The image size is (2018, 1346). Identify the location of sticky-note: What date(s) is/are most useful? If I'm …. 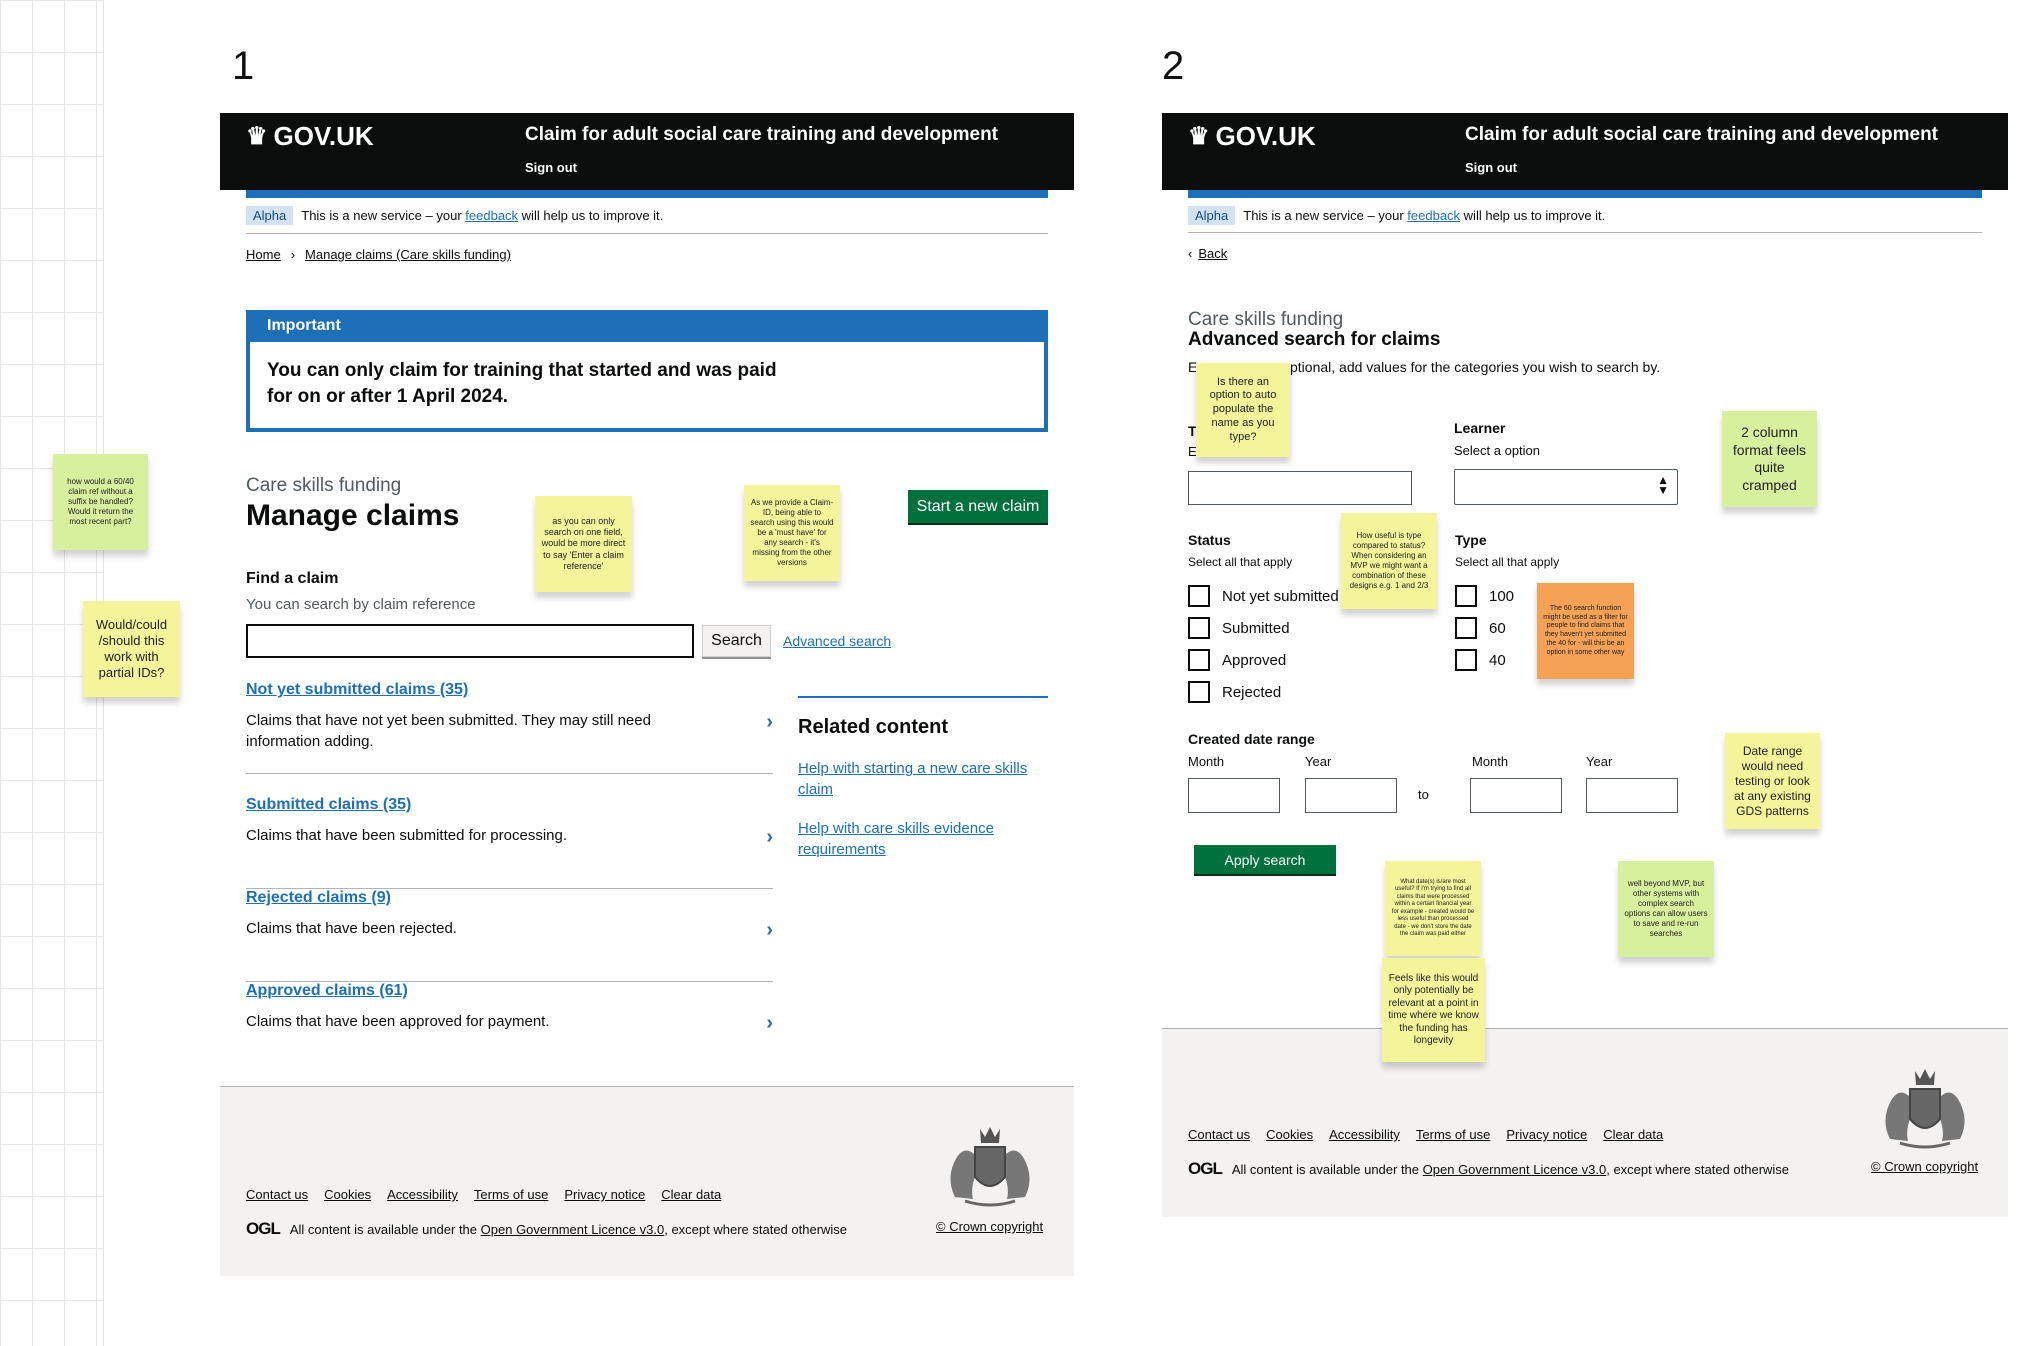
(1433, 908).